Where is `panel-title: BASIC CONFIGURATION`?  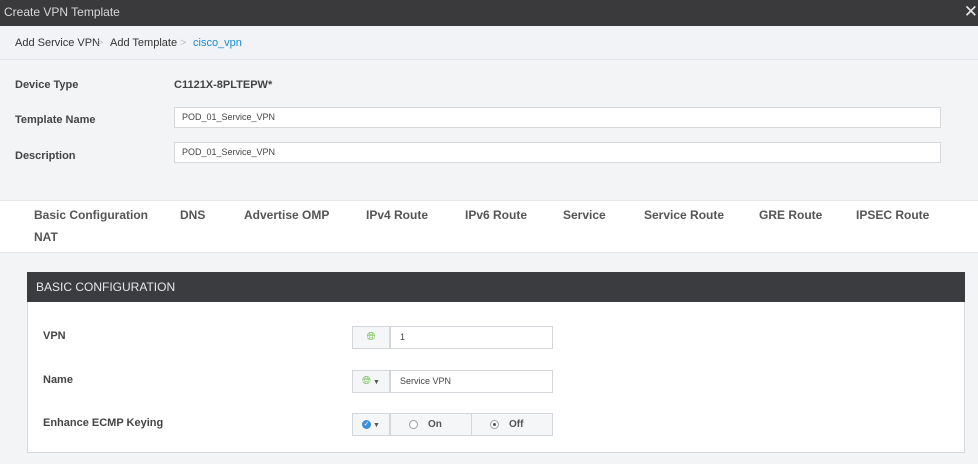
panel-title: BASIC CONFIGURATION is located at coordinates (106, 287).